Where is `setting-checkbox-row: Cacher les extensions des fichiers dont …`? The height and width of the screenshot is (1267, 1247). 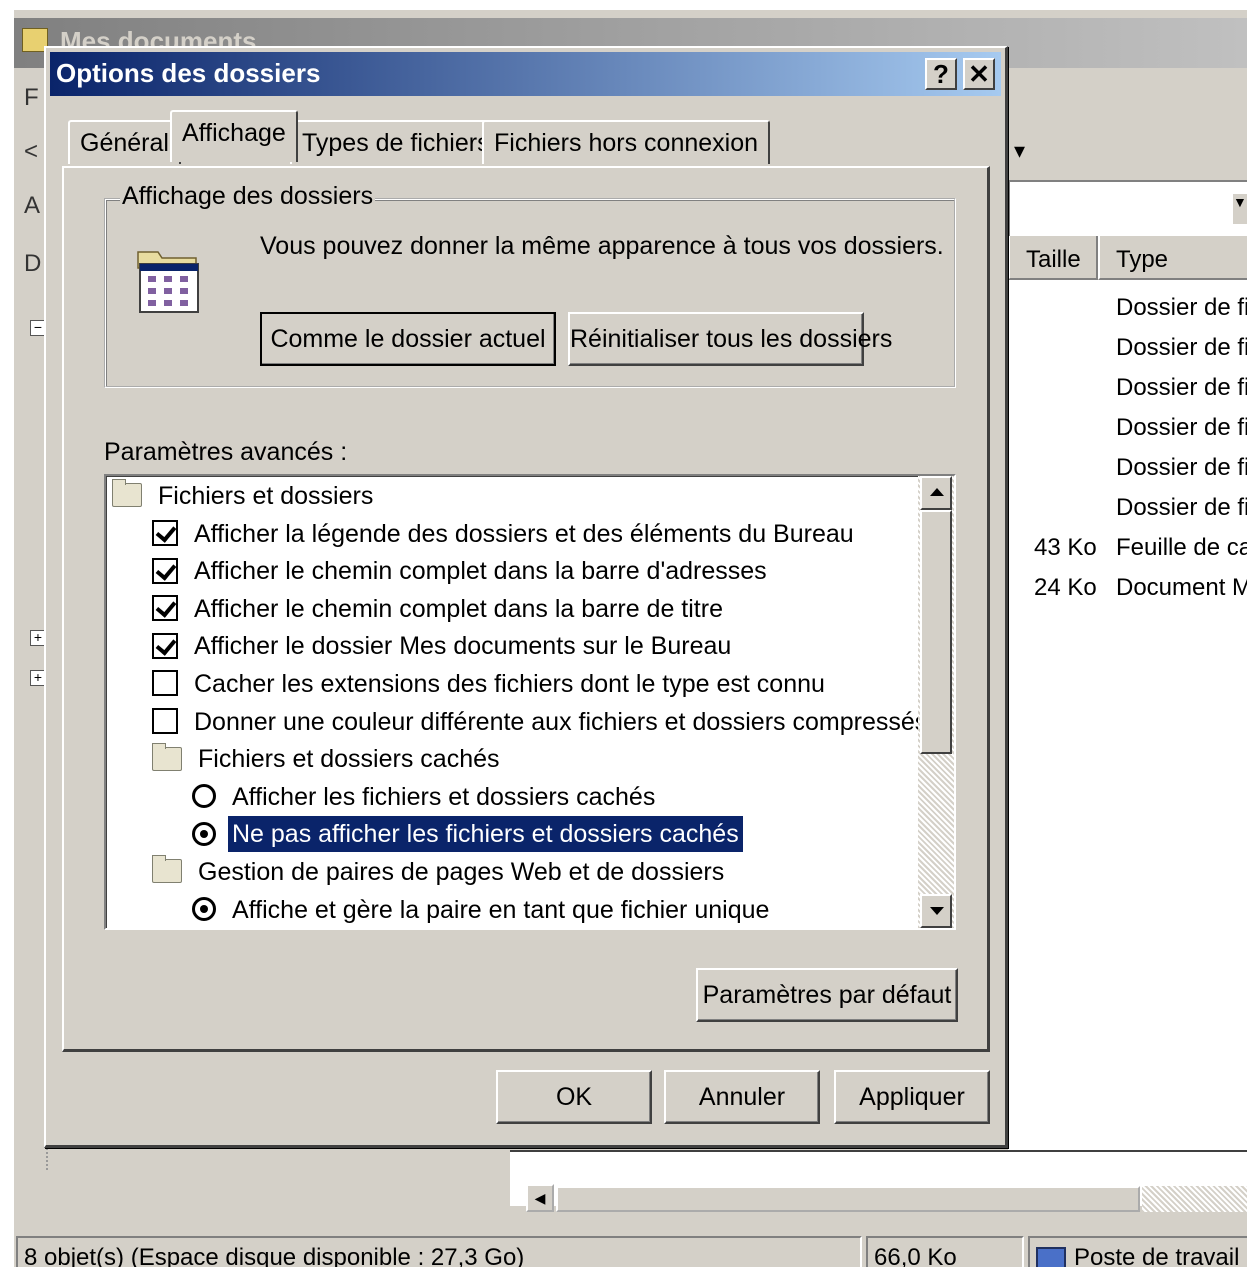
setting-checkbox-row: Cacher les extensions des fichiers dont … is located at coordinates (490, 684).